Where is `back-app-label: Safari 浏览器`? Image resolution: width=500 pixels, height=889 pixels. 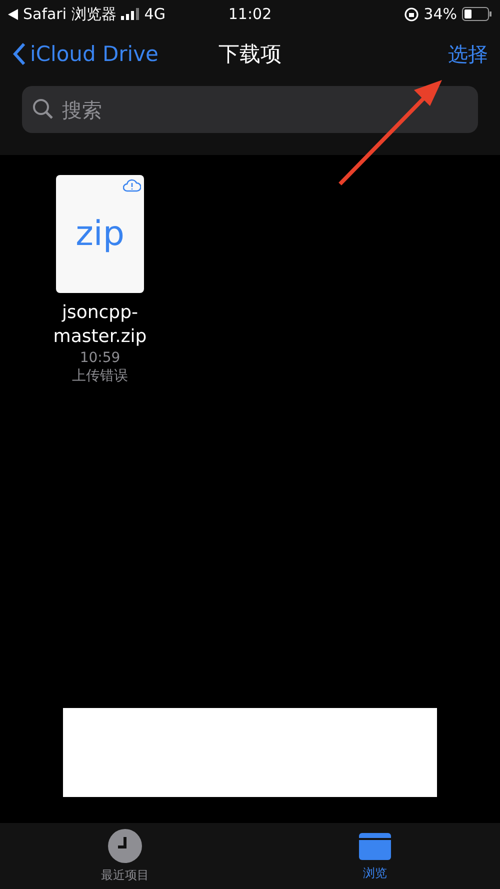
back-app-label: Safari 浏览器 is located at coordinates (69, 14).